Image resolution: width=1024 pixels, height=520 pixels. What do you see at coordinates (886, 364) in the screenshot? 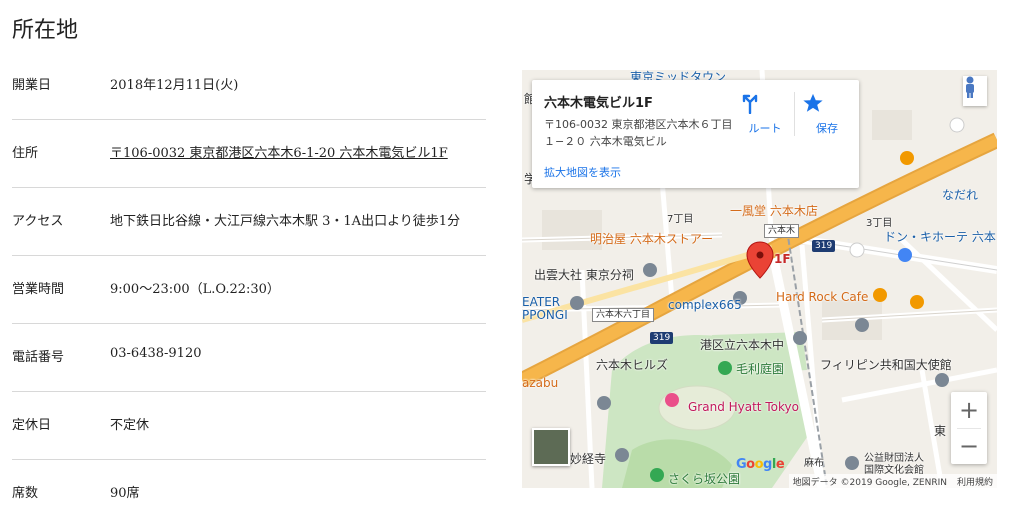
I see `map-label-philippines: フィリピン共和国大使館` at bounding box center [886, 364].